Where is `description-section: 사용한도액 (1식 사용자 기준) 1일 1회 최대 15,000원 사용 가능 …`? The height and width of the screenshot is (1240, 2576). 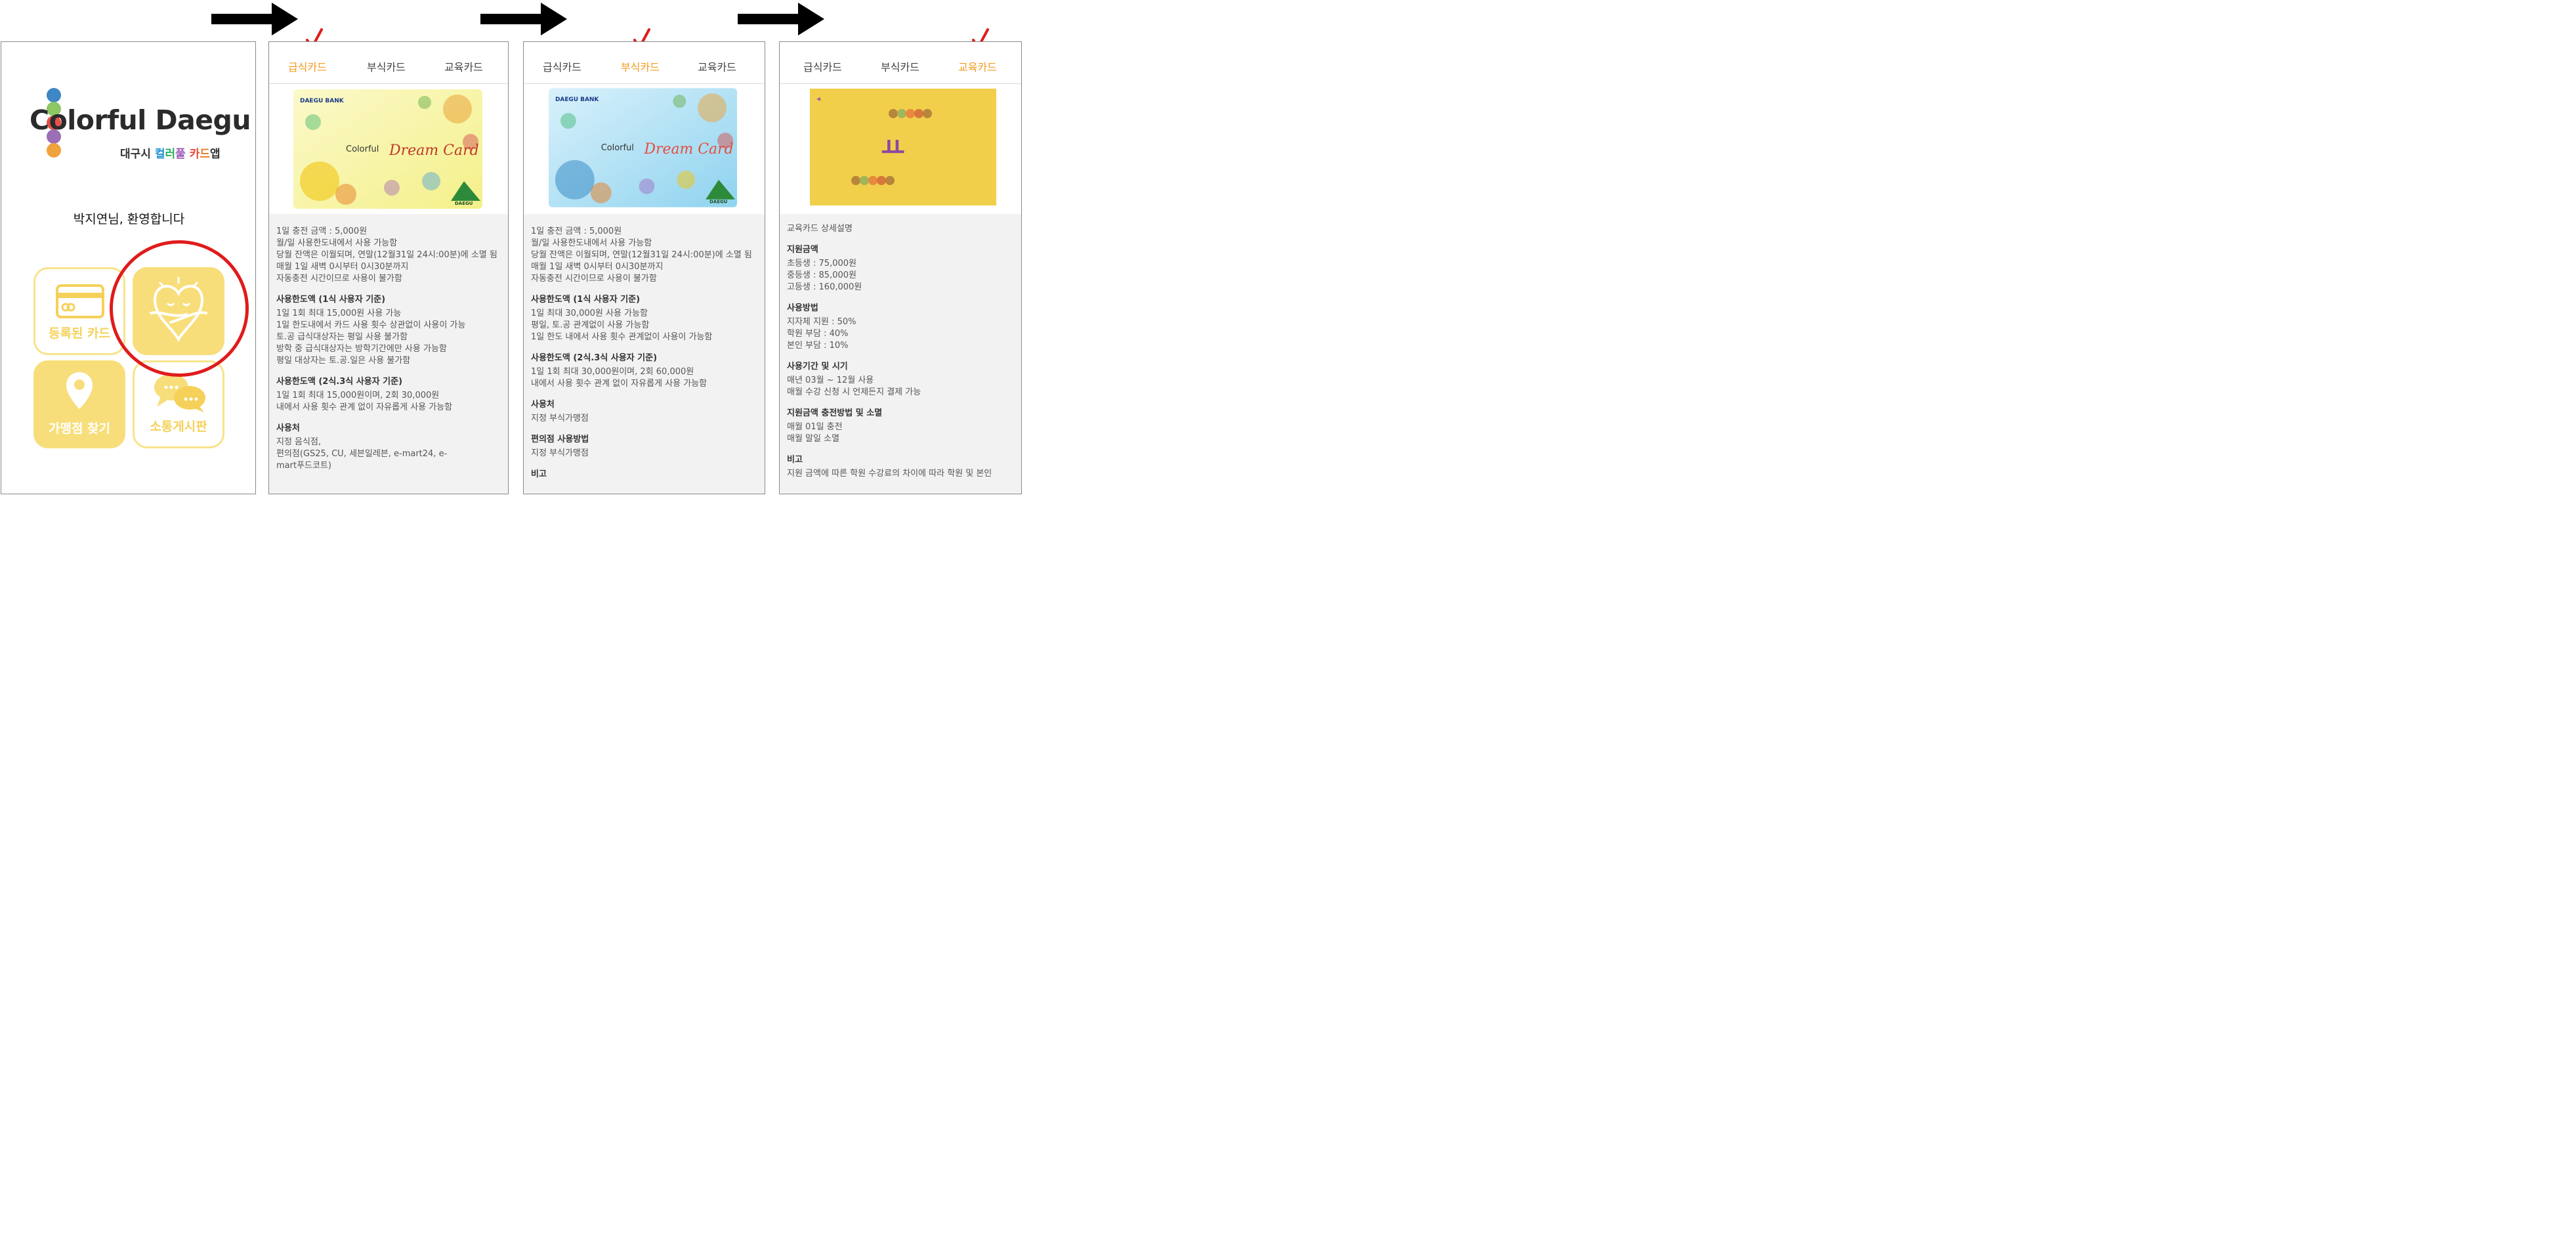
description-section: 사용한도액 (1식 사용자 기준) 1일 1회 최대 15,000원 사용 가능 … is located at coordinates (371, 330).